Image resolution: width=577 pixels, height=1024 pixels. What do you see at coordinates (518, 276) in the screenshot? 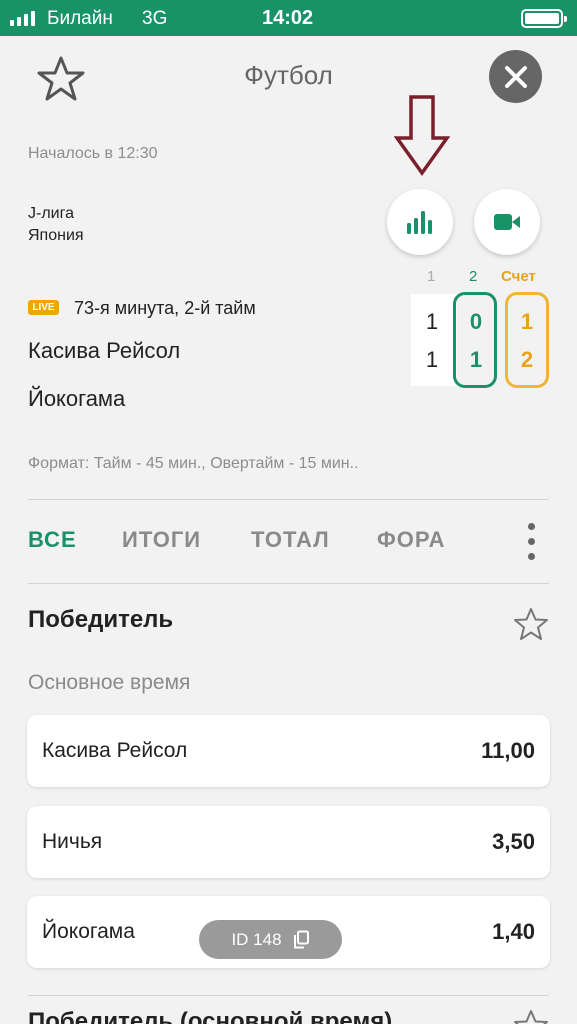
I see `score-header-total: Счет` at bounding box center [518, 276].